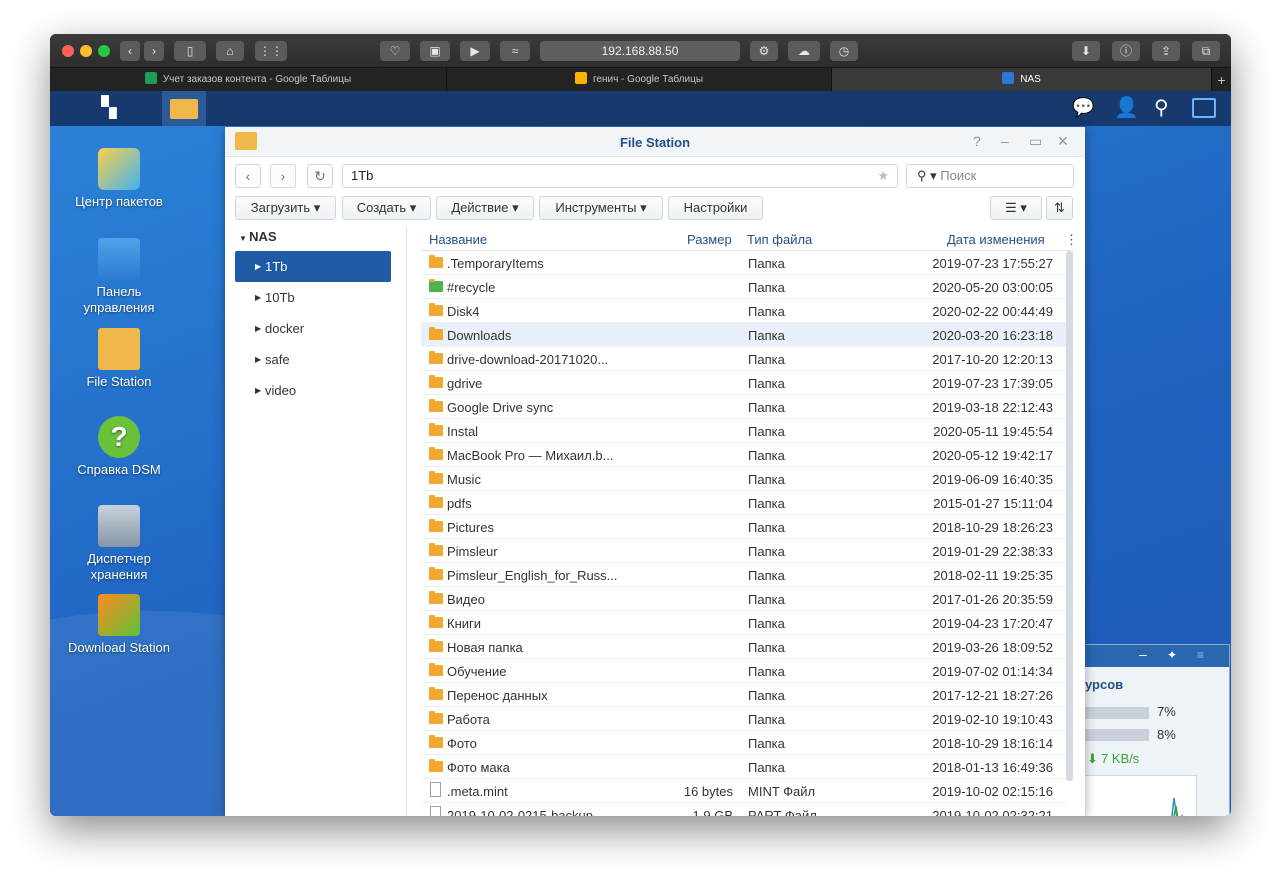  I want to click on cell-date: 2017-12-21 18:27:26, so click(992, 695).